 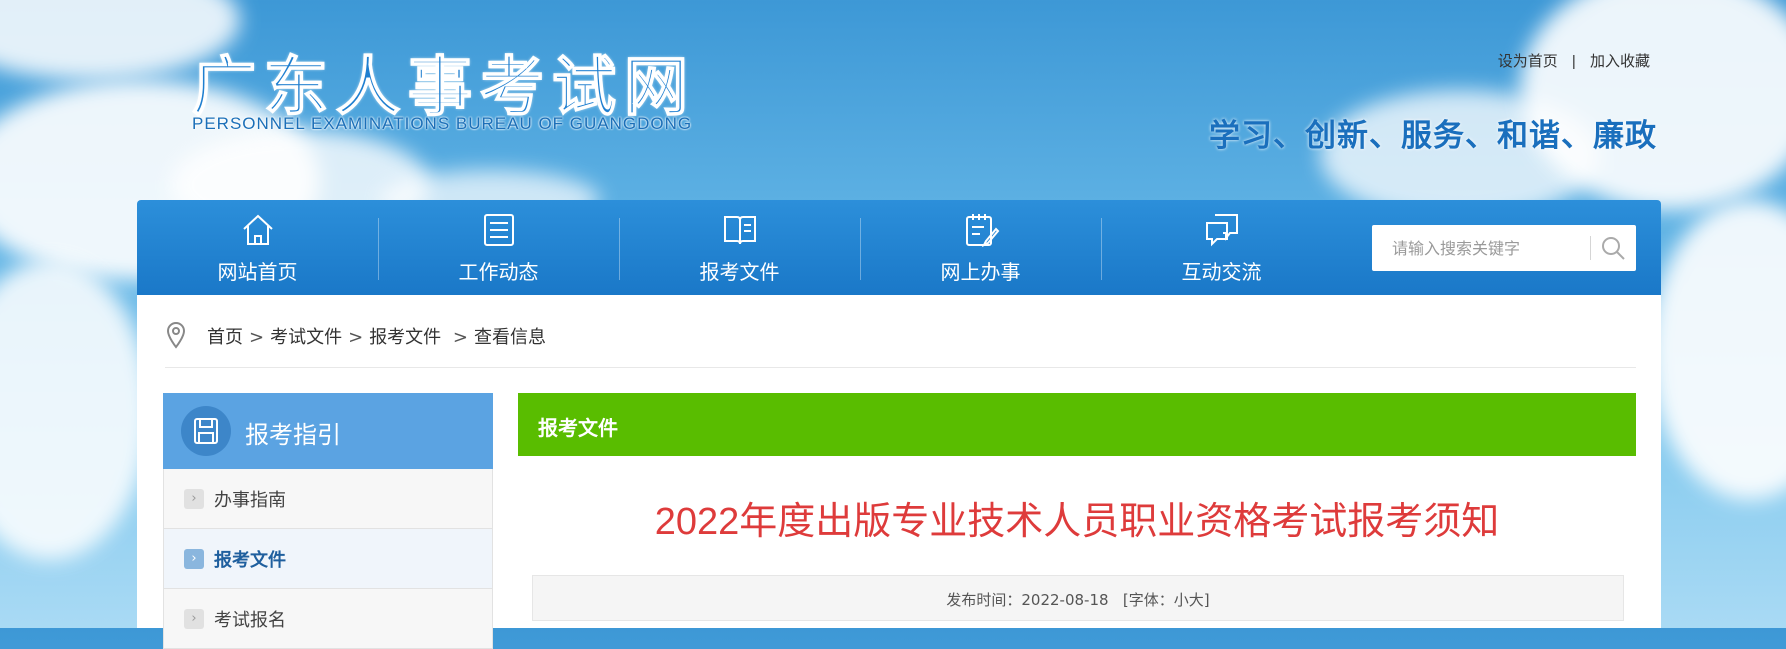 What do you see at coordinates (1206, 600) in the screenshot?
I see `font-size-bracket: ]` at bounding box center [1206, 600].